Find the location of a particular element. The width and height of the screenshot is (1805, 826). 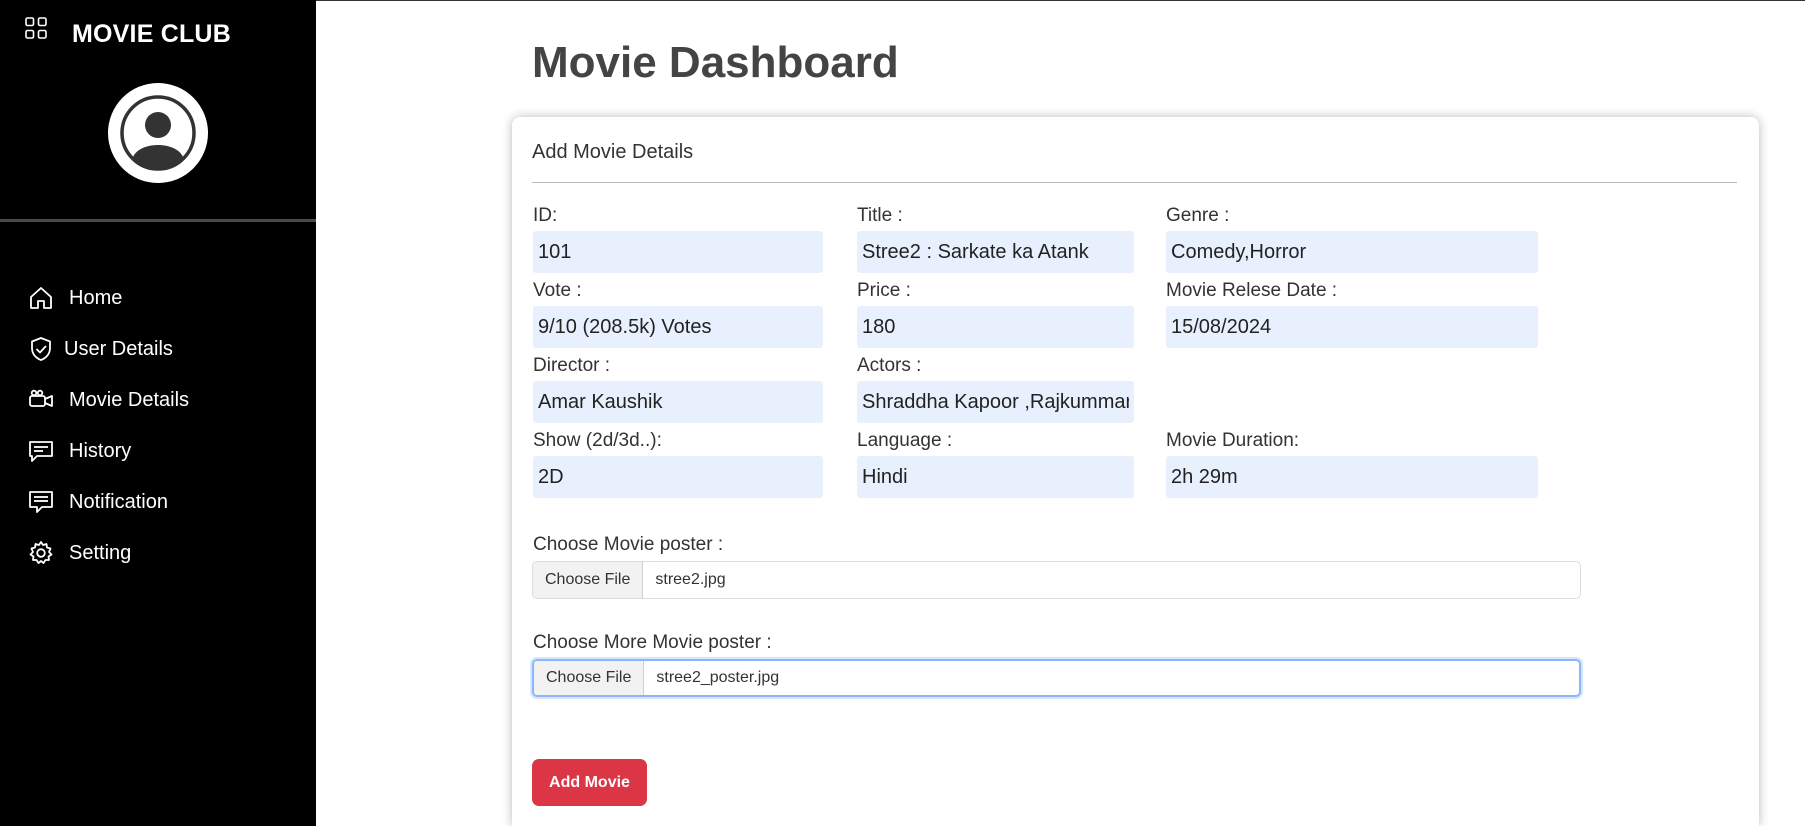

more-poster-label: Choose More Movie poster : is located at coordinates (652, 642).